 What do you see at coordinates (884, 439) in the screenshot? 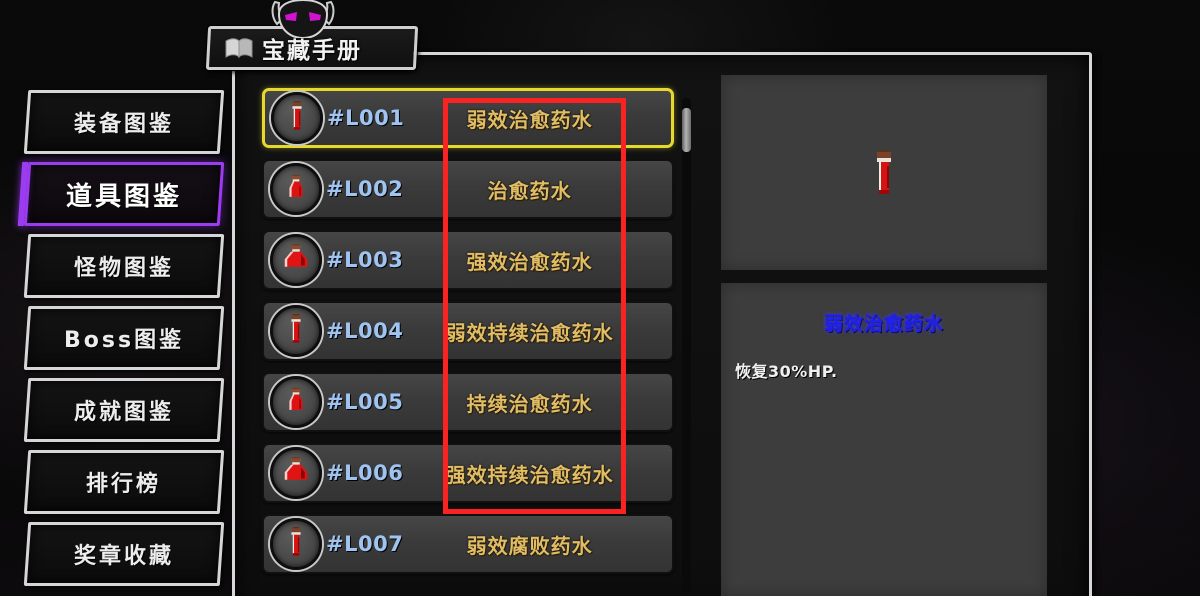
I see `item-detail-panel: 弱效治愈药水 恢复30%HP.` at bounding box center [884, 439].